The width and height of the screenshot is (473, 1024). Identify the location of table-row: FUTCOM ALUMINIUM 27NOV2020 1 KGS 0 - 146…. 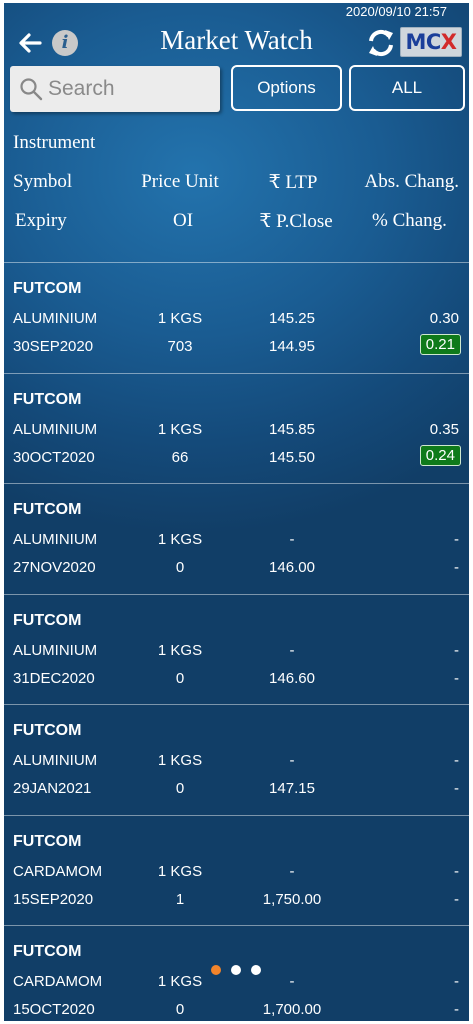
(236, 539).